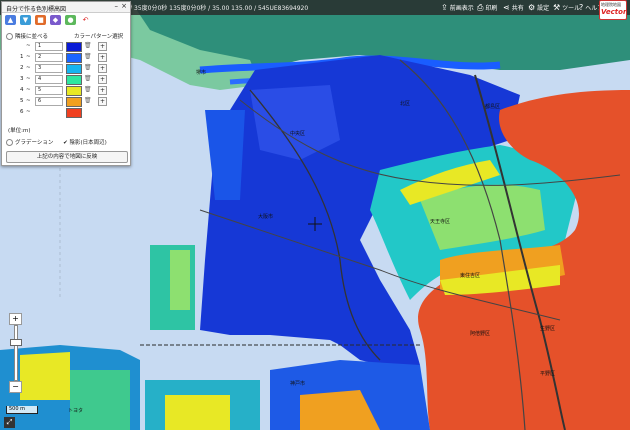 This screenshot has height=430, width=630. What do you see at coordinates (15, 319) in the screenshot?
I see `zoom-in-button: +` at bounding box center [15, 319].